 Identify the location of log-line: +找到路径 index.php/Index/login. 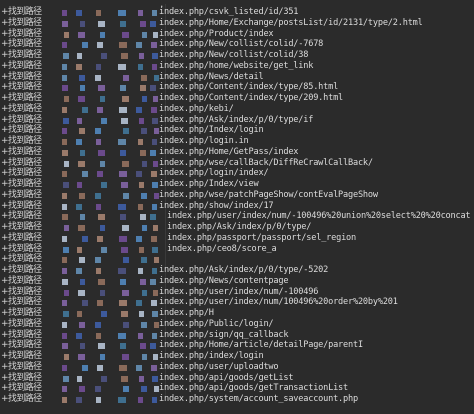
(237, 130).